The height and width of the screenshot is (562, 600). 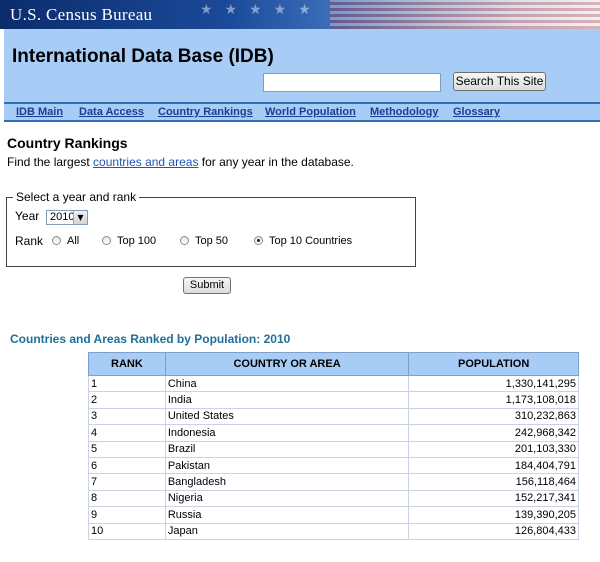 I want to click on table-row: 8 Nigeria 152,217,341, so click(x=333, y=498).